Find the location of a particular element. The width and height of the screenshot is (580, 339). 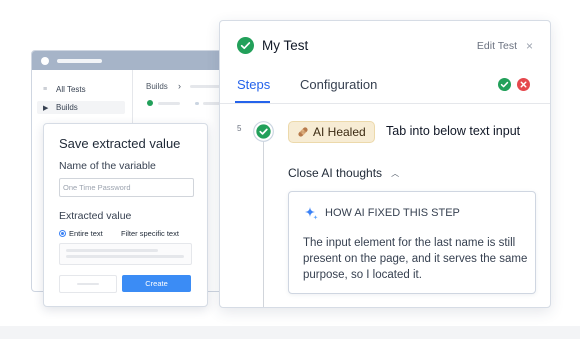

tab-configuration: Configuration is located at coordinates (338, 84).